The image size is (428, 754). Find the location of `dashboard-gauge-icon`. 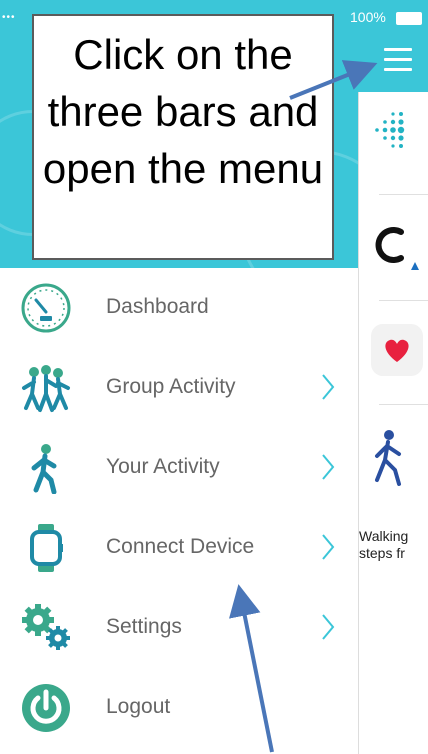

dashboard-gauge-icon is located at coordinates (46, 308).